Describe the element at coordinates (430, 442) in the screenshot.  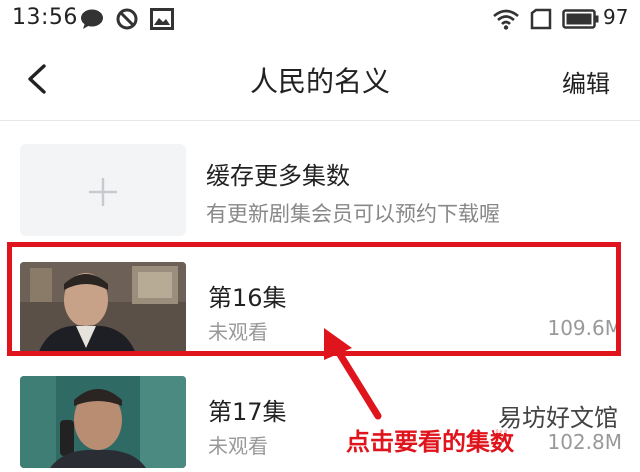
I see `annotation-text: 点击要看的集数` at that location.